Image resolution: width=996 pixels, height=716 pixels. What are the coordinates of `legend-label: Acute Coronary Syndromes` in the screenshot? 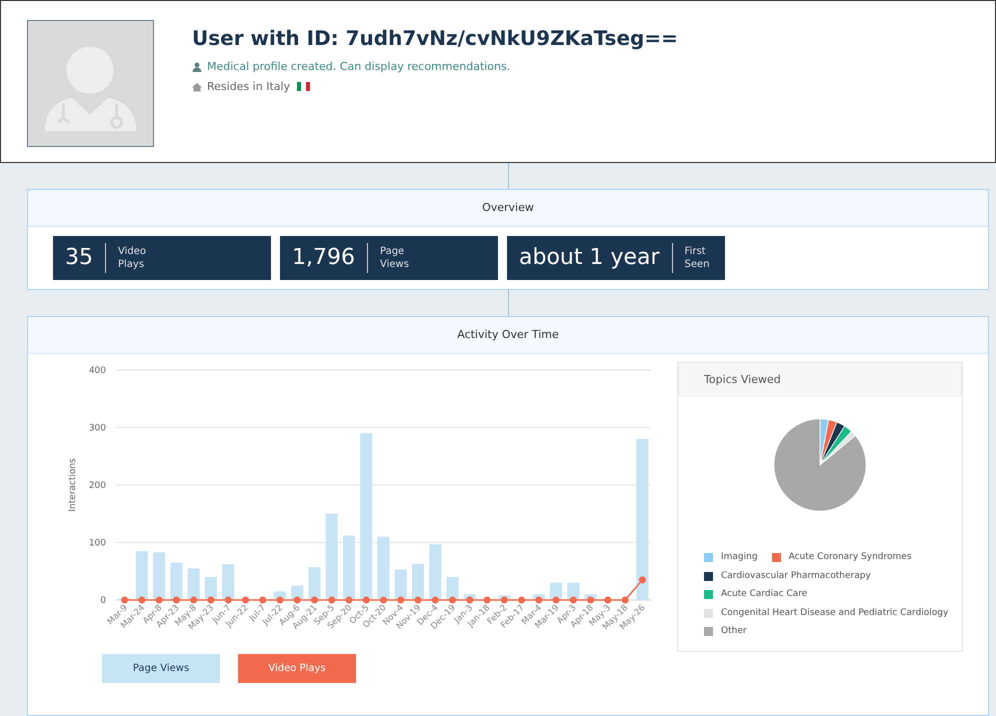 It's located at (850, 557).